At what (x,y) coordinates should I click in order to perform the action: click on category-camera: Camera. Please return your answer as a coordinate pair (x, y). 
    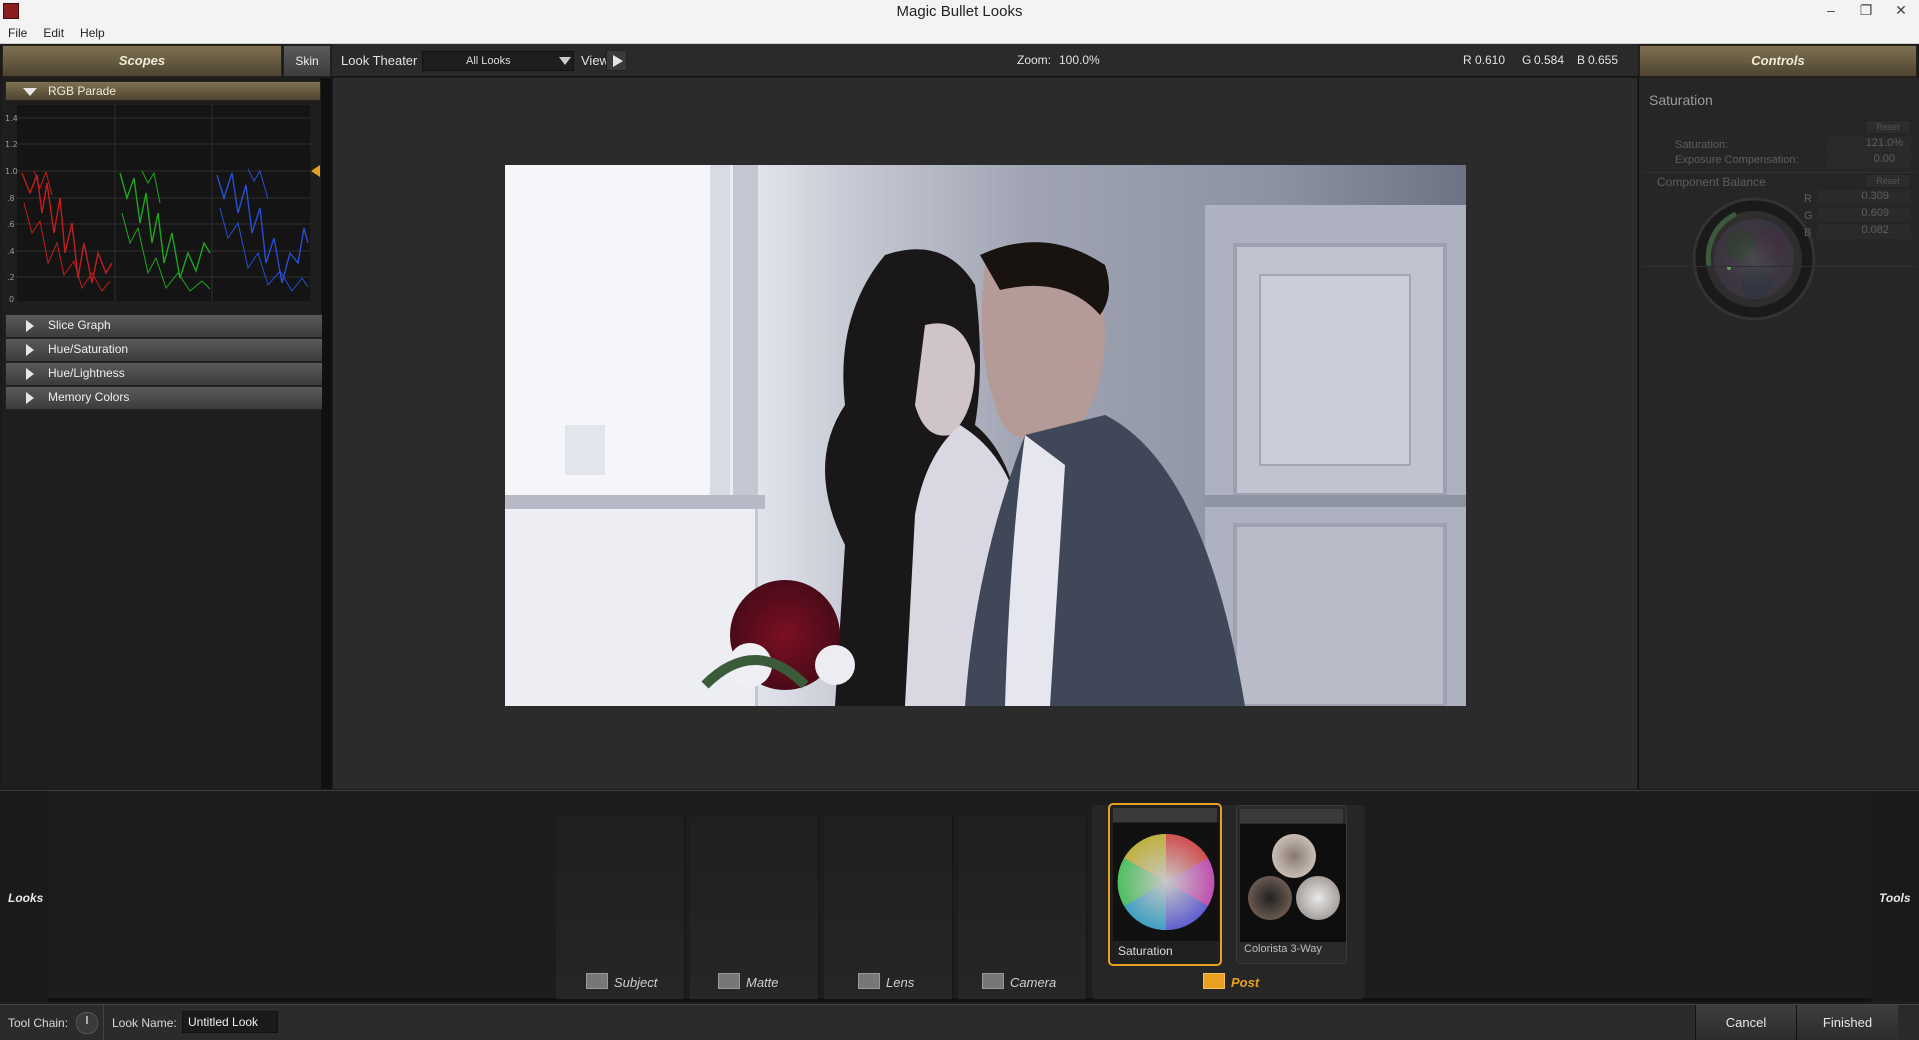
    Looking at the image, I should click on (1019, 983).